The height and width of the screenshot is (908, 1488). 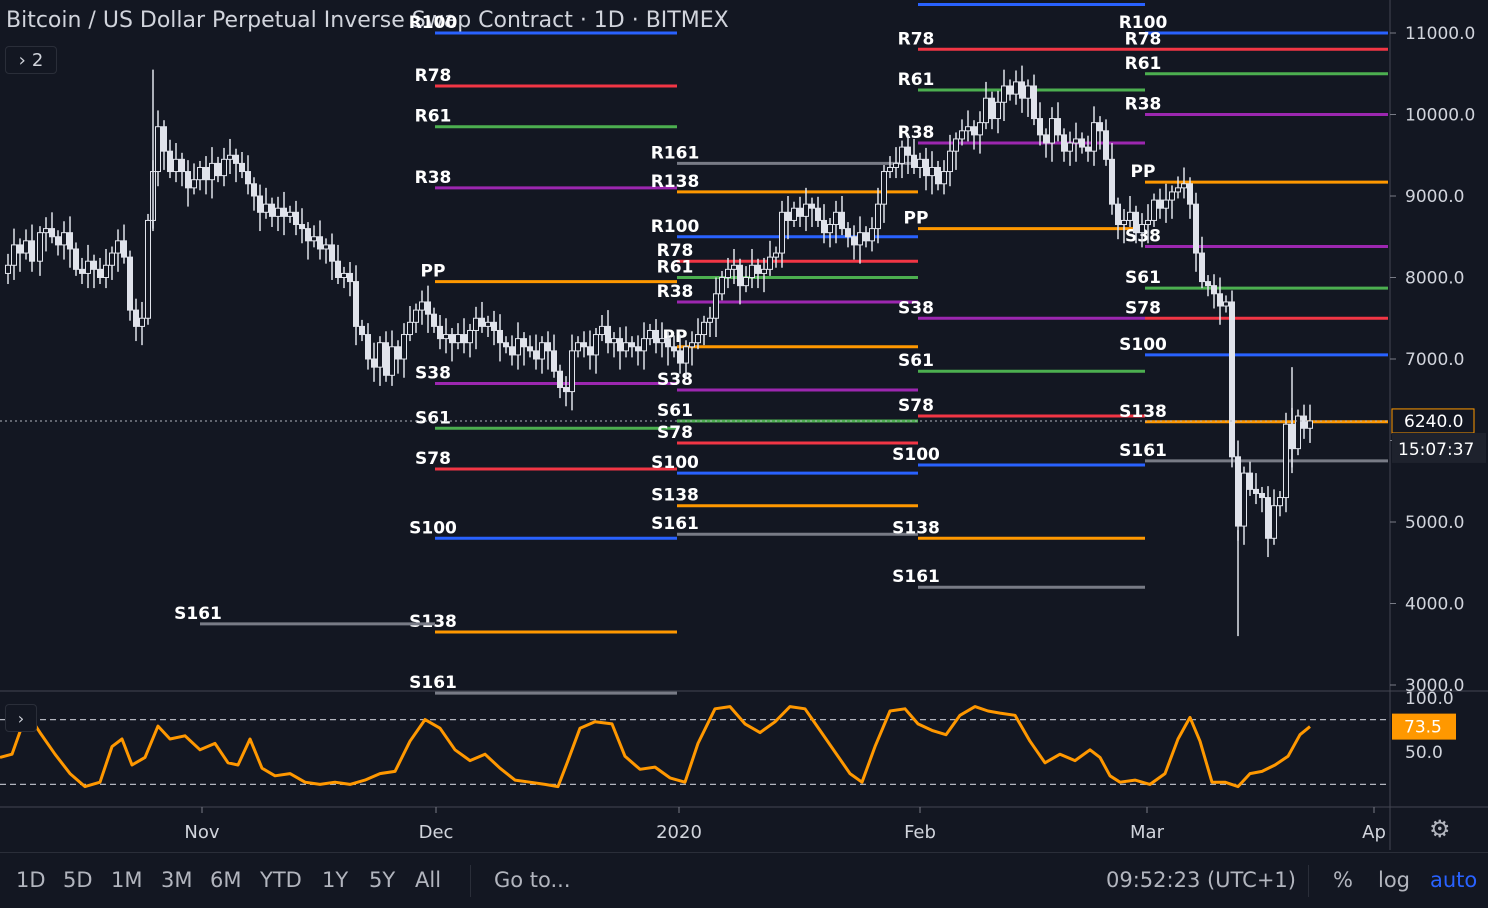 What do you see at coordinates (433, 76) in the screenshot?
I see `pivot-label-r78: R78` at bounding box center [433, 76].